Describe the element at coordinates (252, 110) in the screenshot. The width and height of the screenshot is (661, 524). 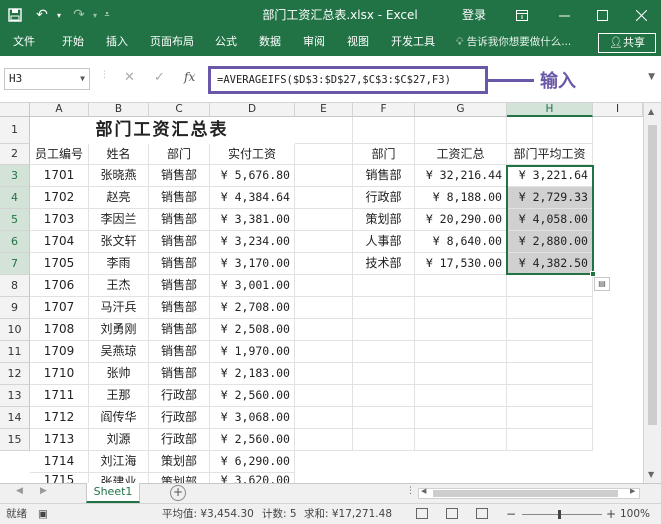
I see `column-header-d: D` at that location.